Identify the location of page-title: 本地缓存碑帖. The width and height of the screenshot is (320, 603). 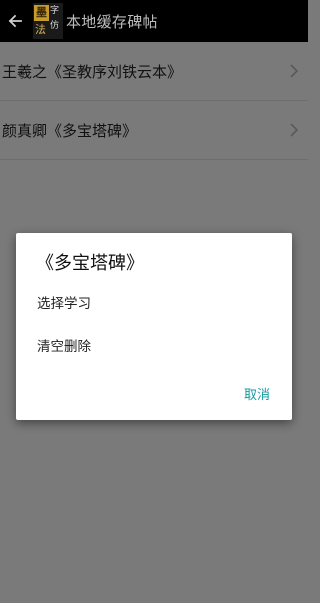
(112, 21).